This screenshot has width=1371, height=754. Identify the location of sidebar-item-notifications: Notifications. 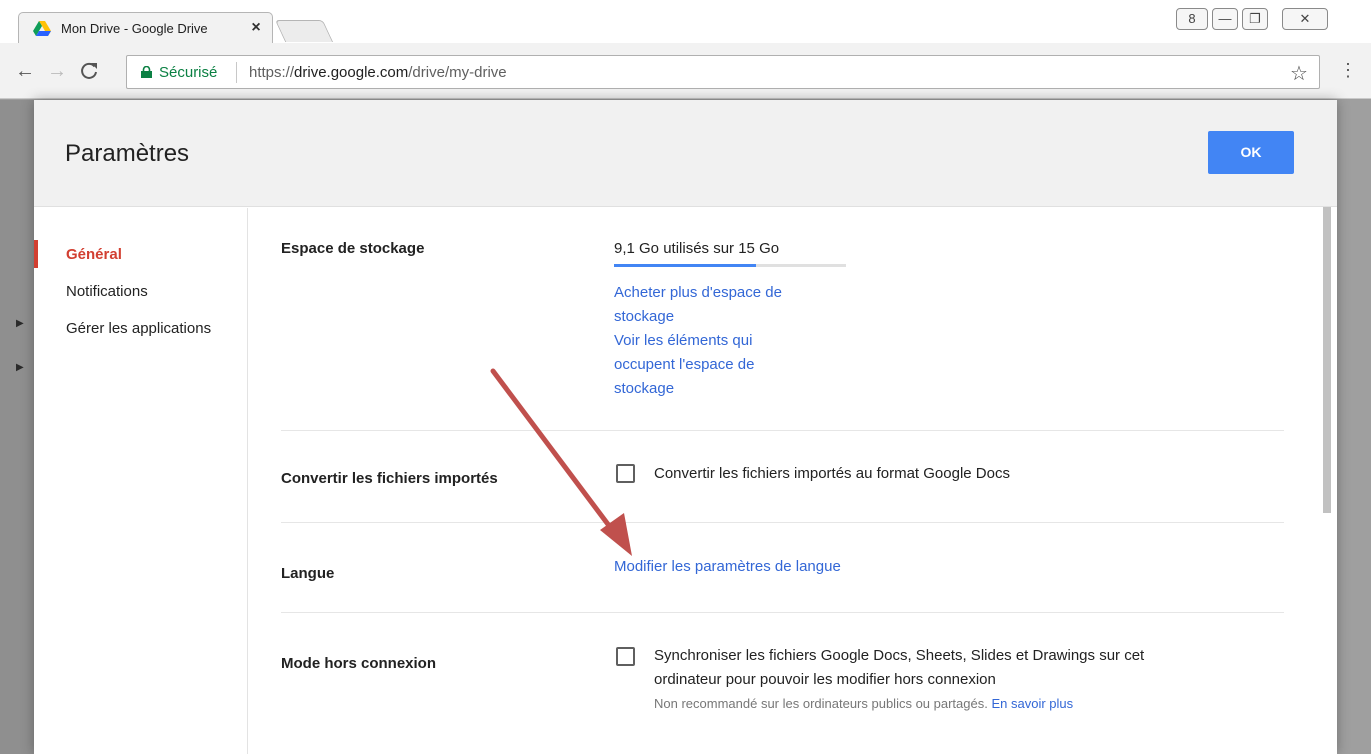
(107, 291).